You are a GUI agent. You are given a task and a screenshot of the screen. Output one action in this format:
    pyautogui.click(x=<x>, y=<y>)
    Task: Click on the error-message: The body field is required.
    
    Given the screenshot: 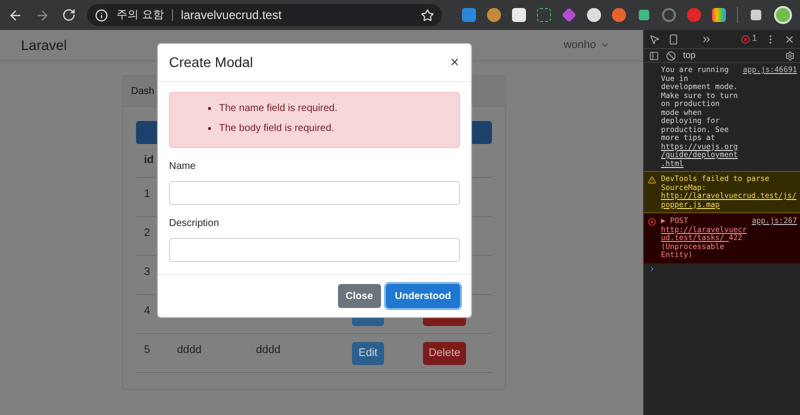 What is the action you would take?
    pyautogui.click(x=276, y=129)
    